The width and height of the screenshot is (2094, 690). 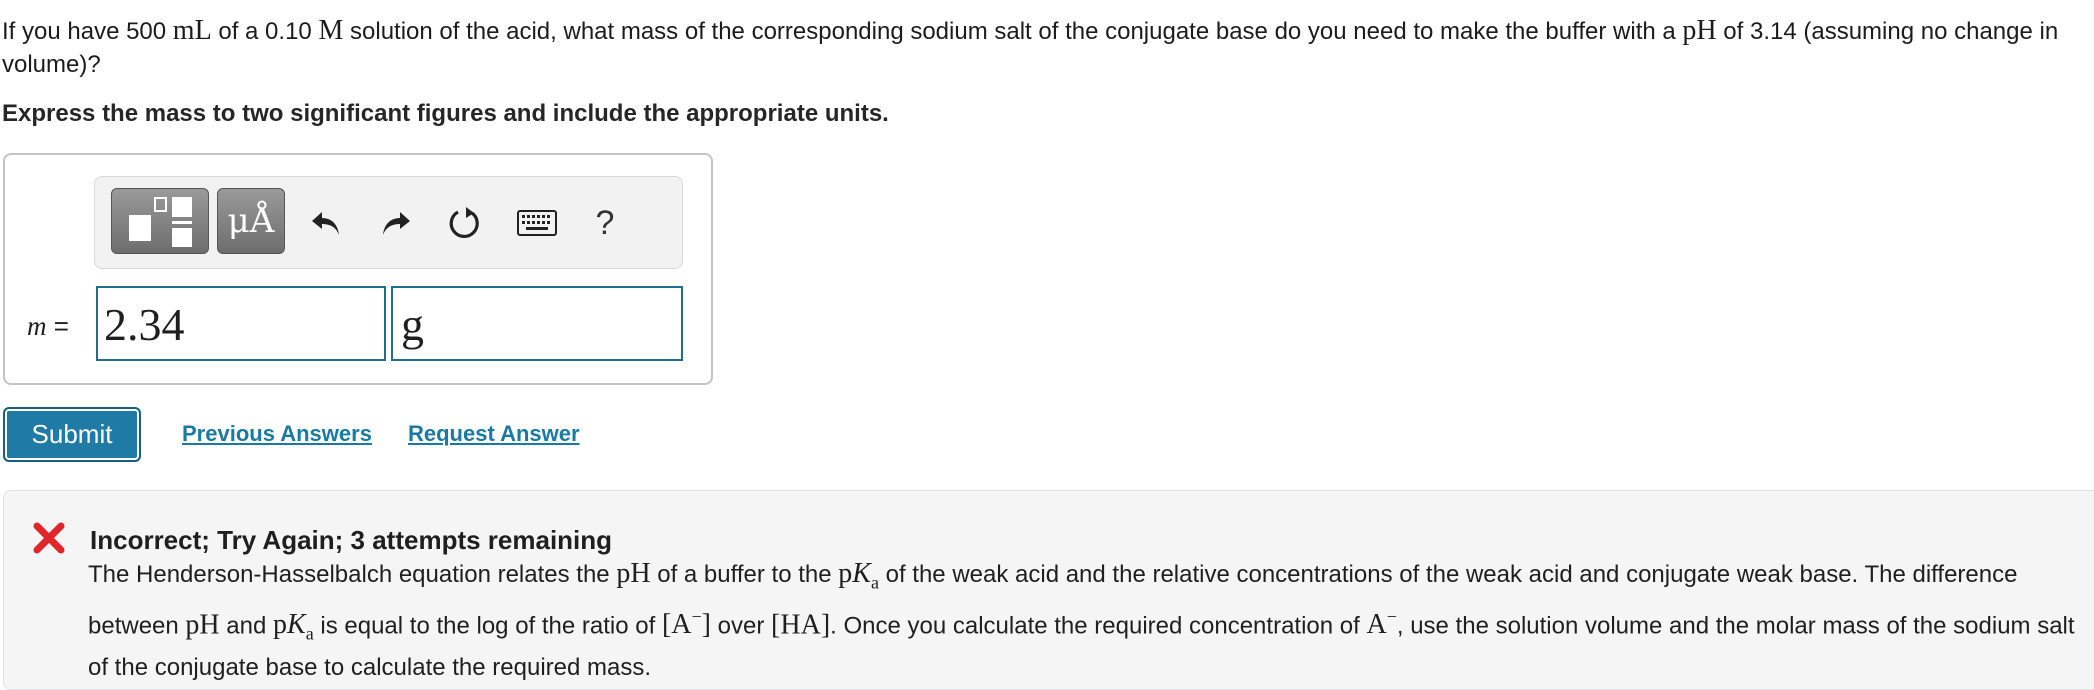 What do you see at coordinates (741, 625) in the screenshot?
I see `feedback-part: over` at bounding box center [741, 625].